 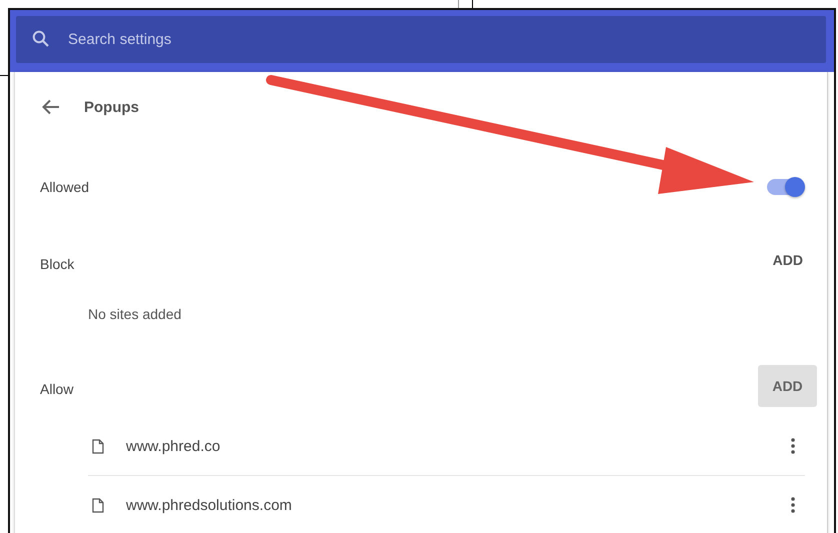 What do you see at coordinates (51, 107) in the screenshot?
I see `back-arrow-icon` at bounding box center [51, 107].